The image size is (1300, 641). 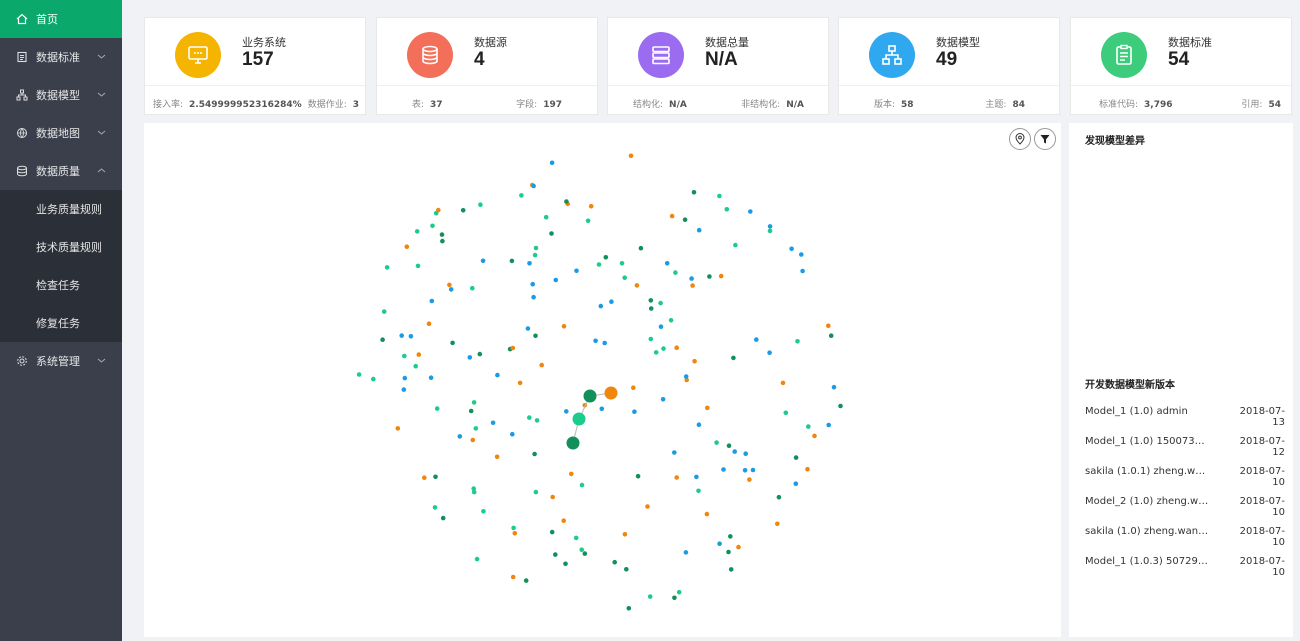 I want to click on submenu-item-repair-tasks: 修复任务, so click(x=61, y=323).